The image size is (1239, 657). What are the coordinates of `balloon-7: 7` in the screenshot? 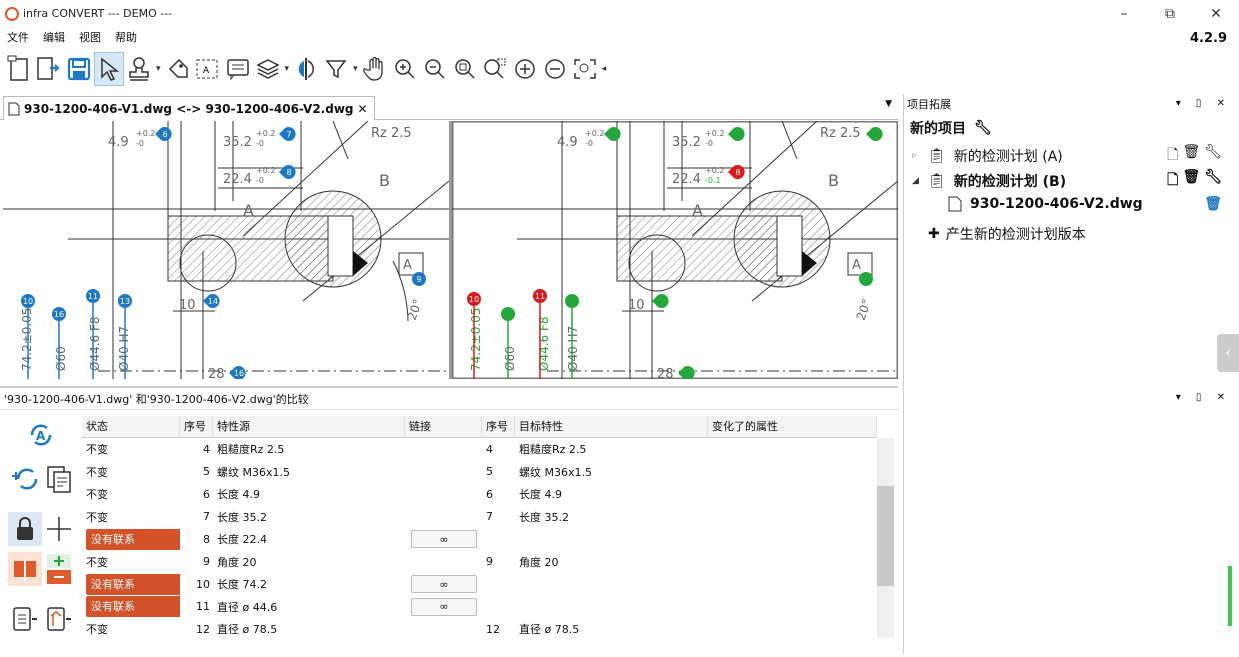 It's located at (287, 134).